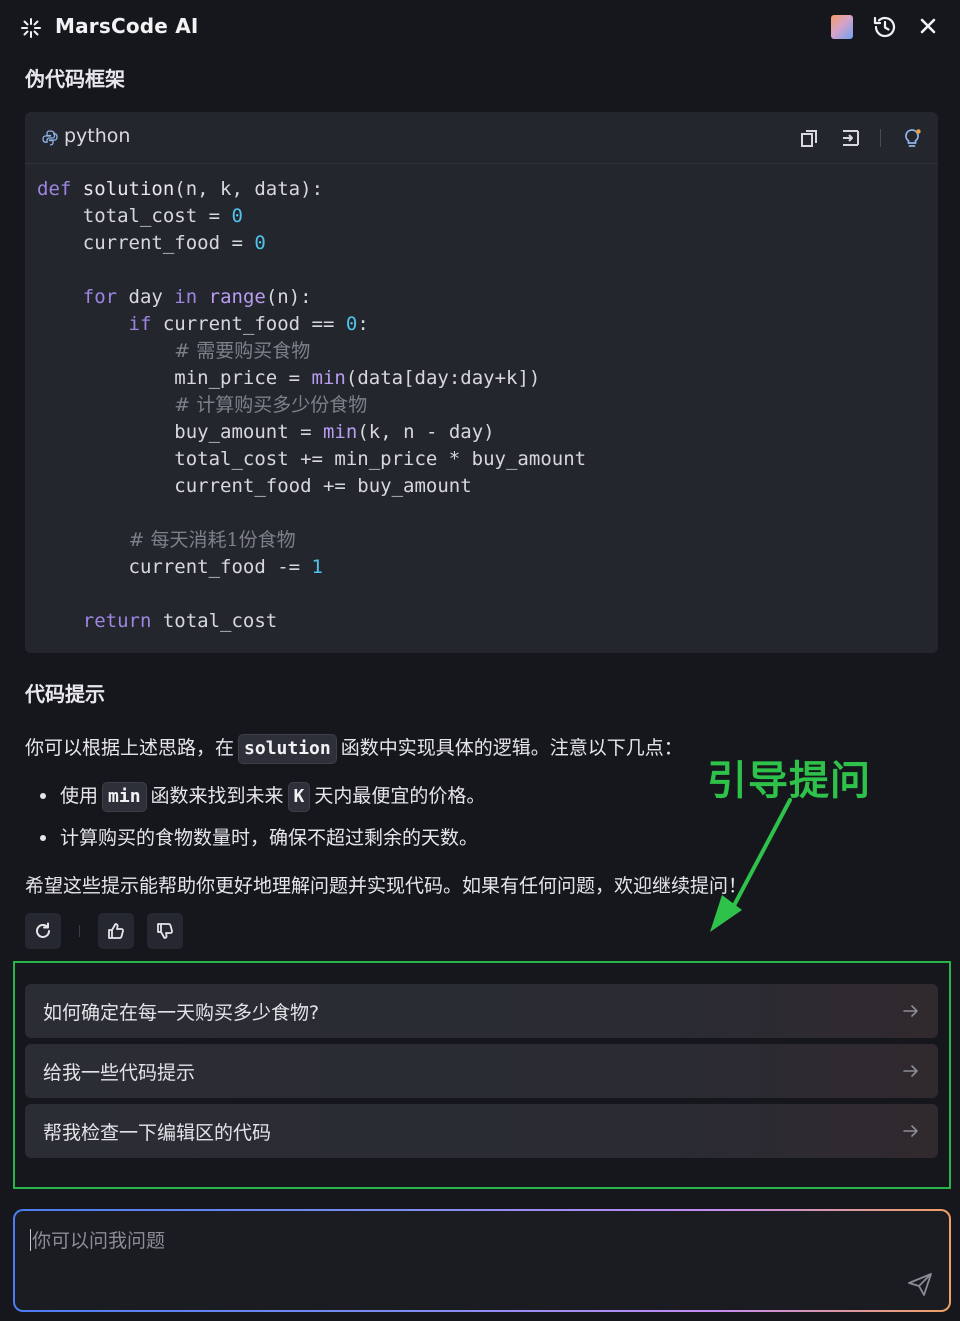  Describe the element at coordinates (119, 1073) in the screenshot. I see `suggestion-text: 给我一些代码提示` at that location.